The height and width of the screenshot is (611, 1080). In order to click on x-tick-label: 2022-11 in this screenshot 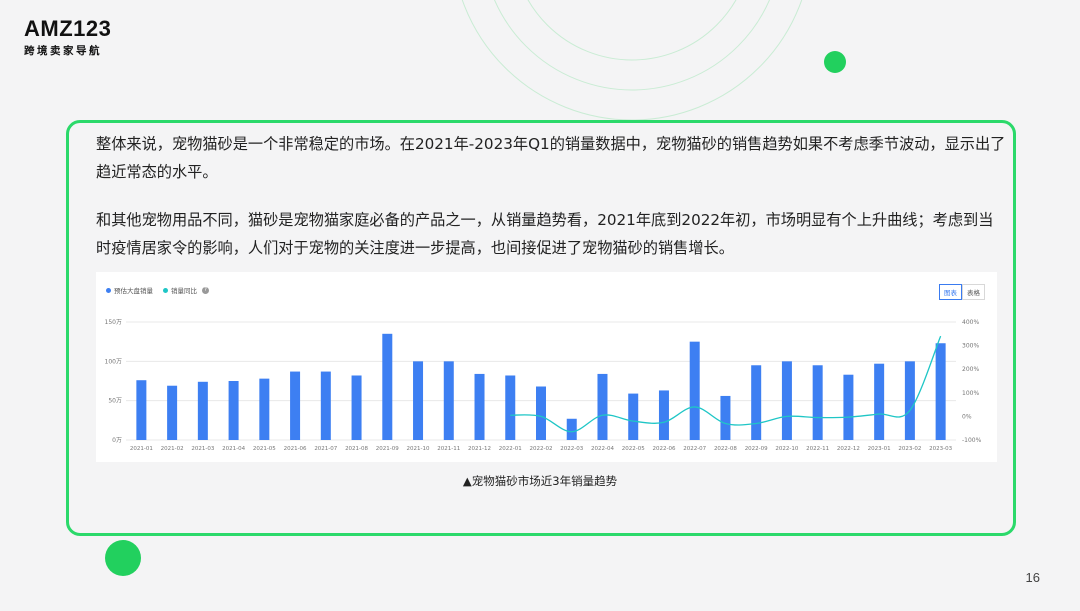, I will do `click(817, 449)`.